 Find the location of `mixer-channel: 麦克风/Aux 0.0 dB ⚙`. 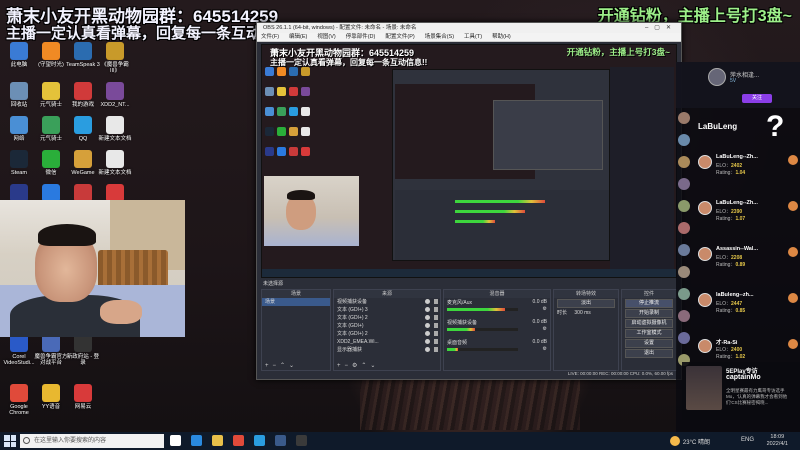

mixer-channel: 麦克风/Aux 0.0 dB ⚙ is located at coordinates (497, 308).